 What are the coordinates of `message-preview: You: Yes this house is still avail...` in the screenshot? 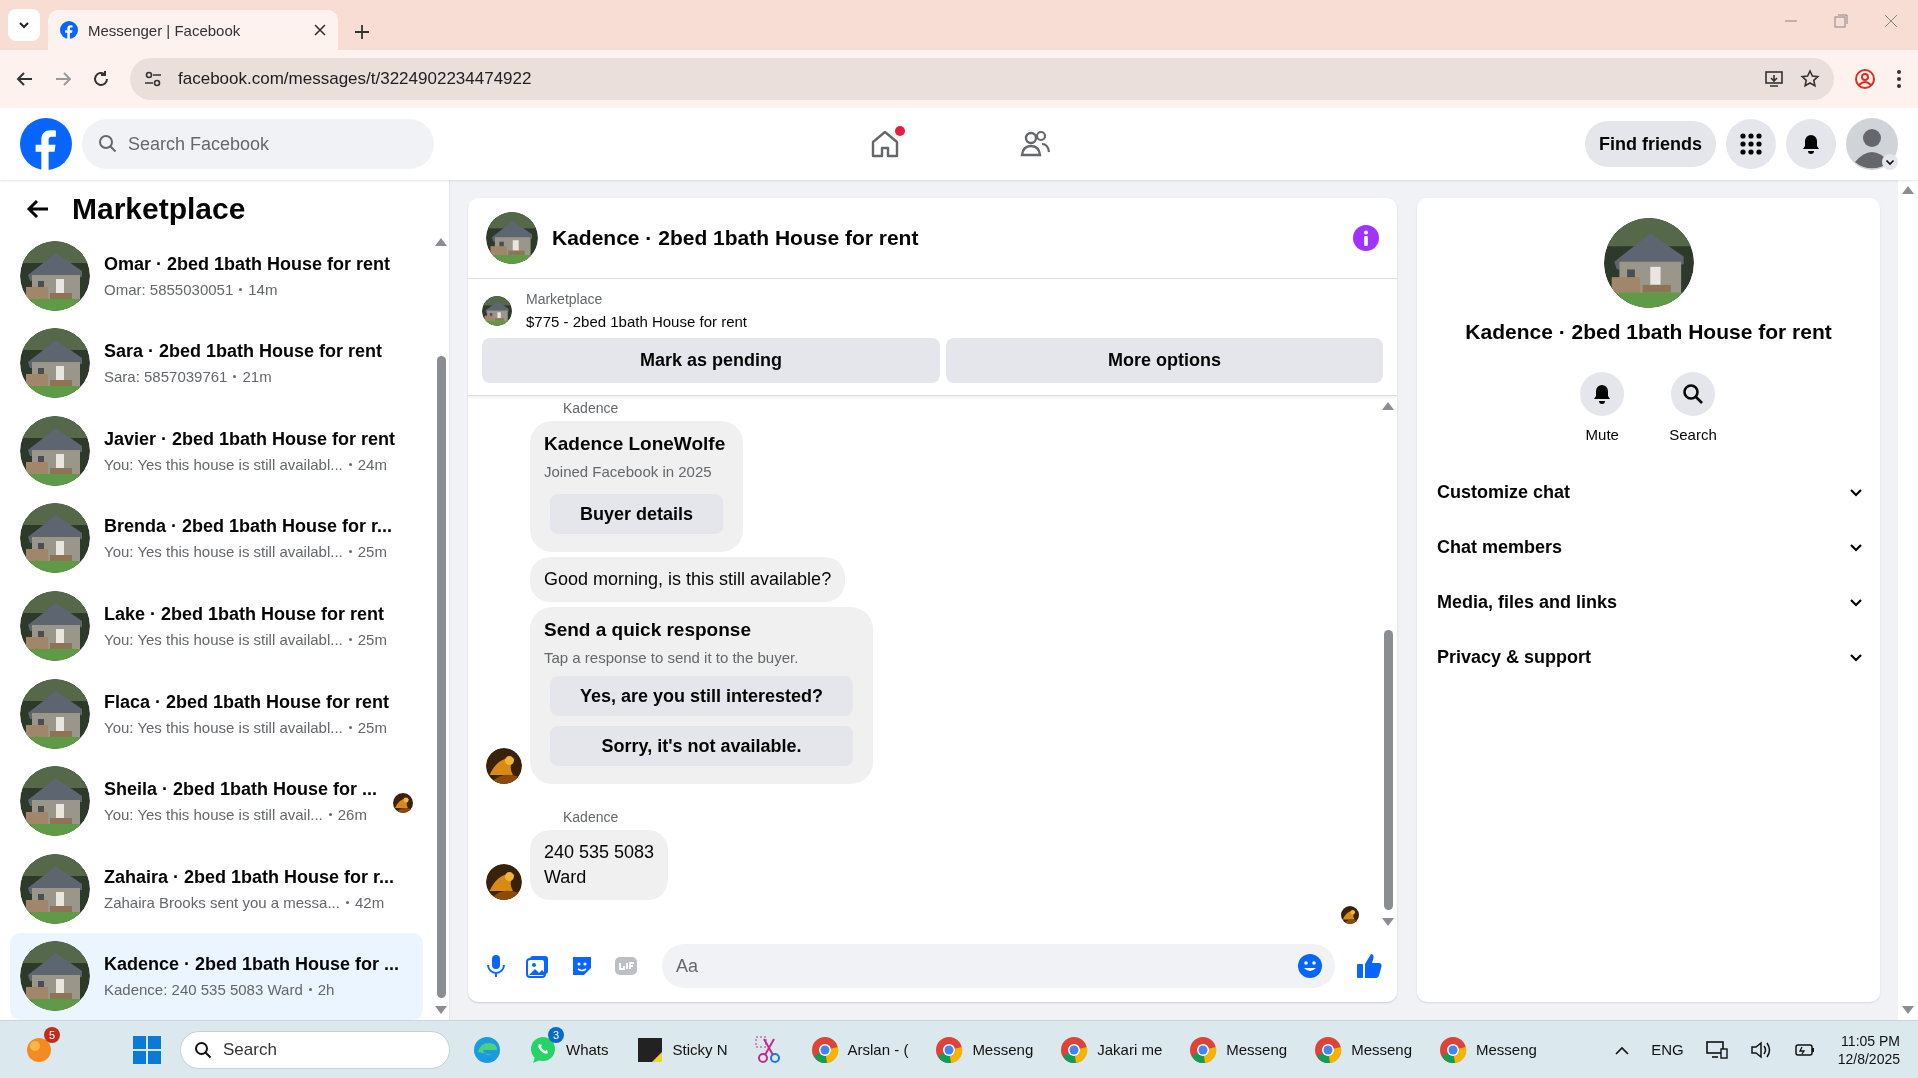 It's located at (213, 815).